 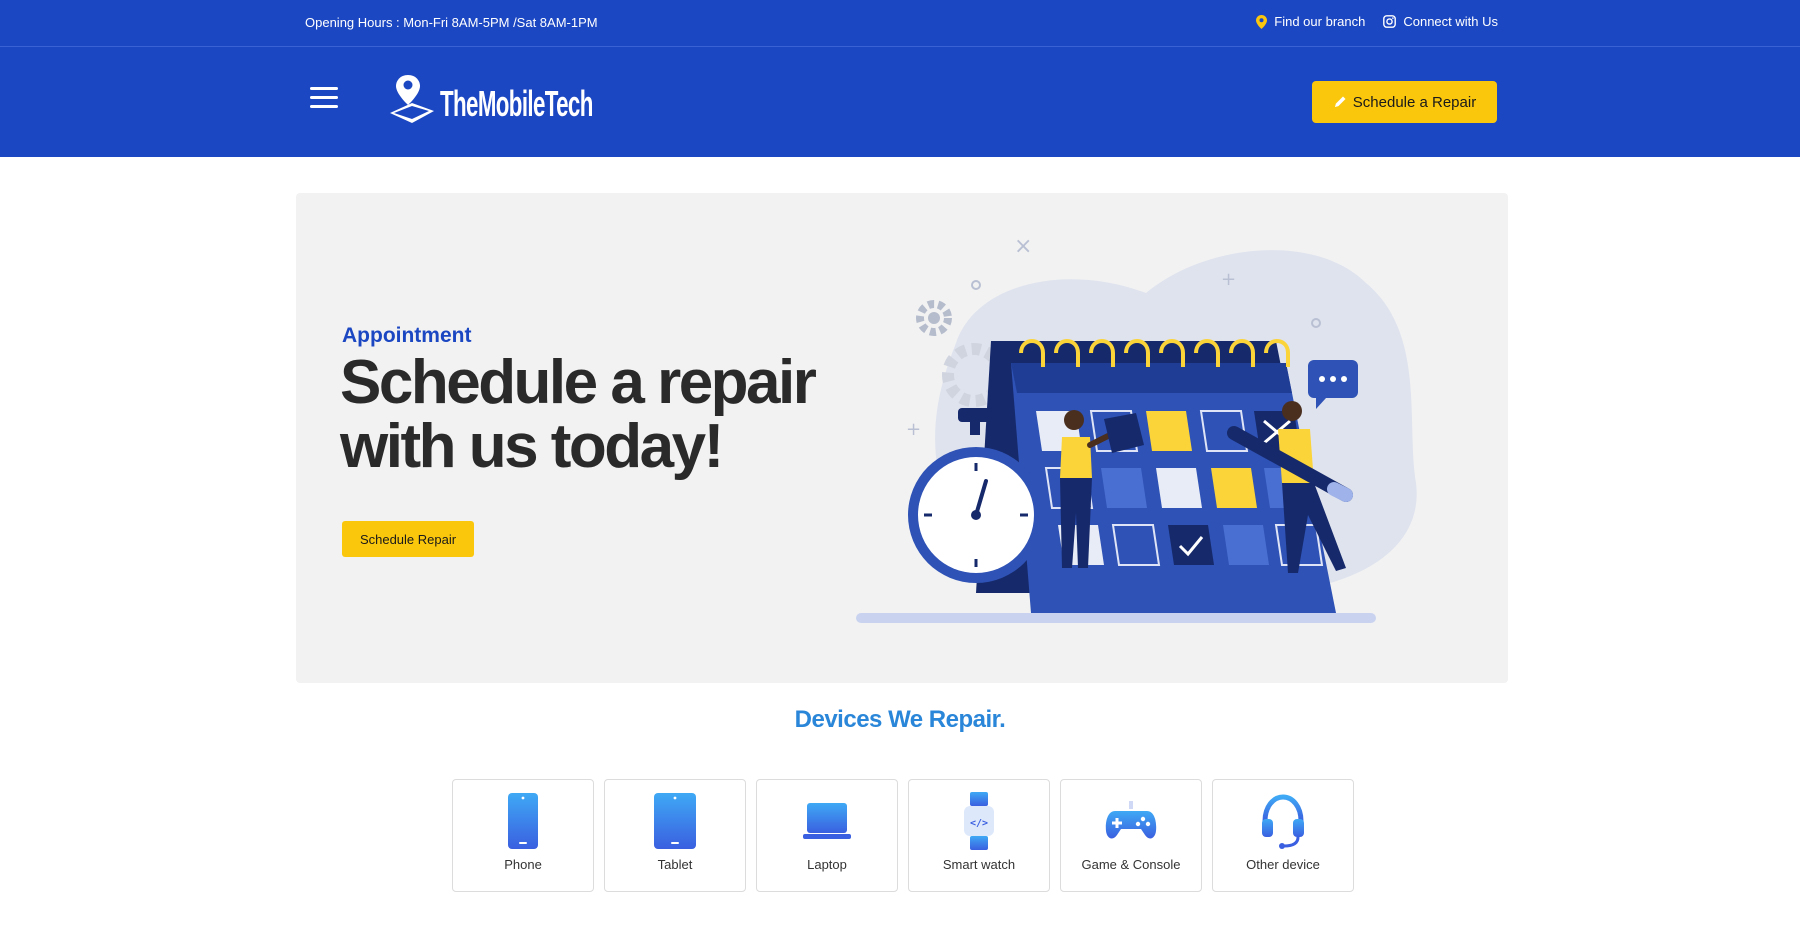 I want to click on device-card-phone: Phone, so click(x=523, y=835).